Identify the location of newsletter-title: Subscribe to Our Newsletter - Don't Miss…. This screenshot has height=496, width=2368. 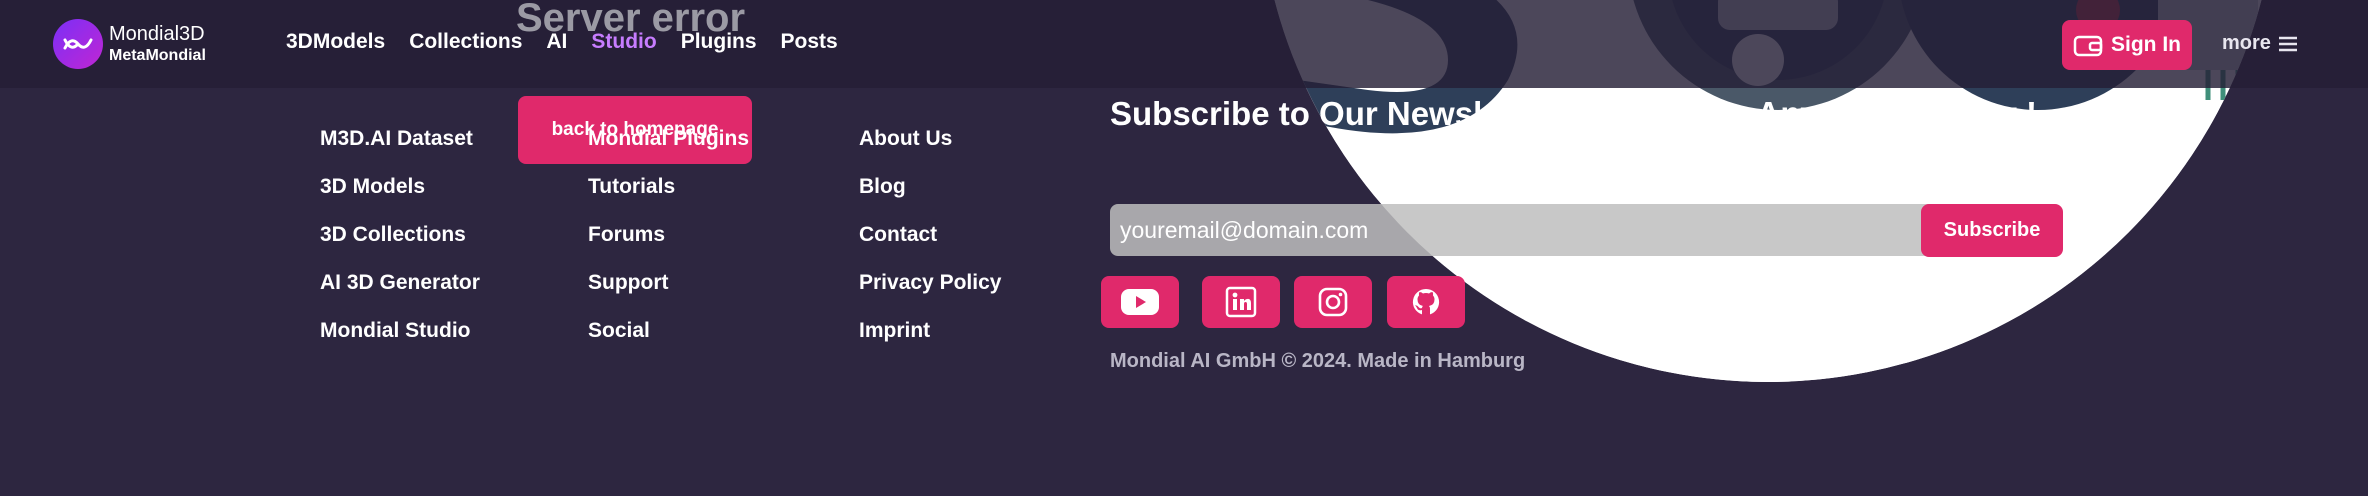
(1574, 113).